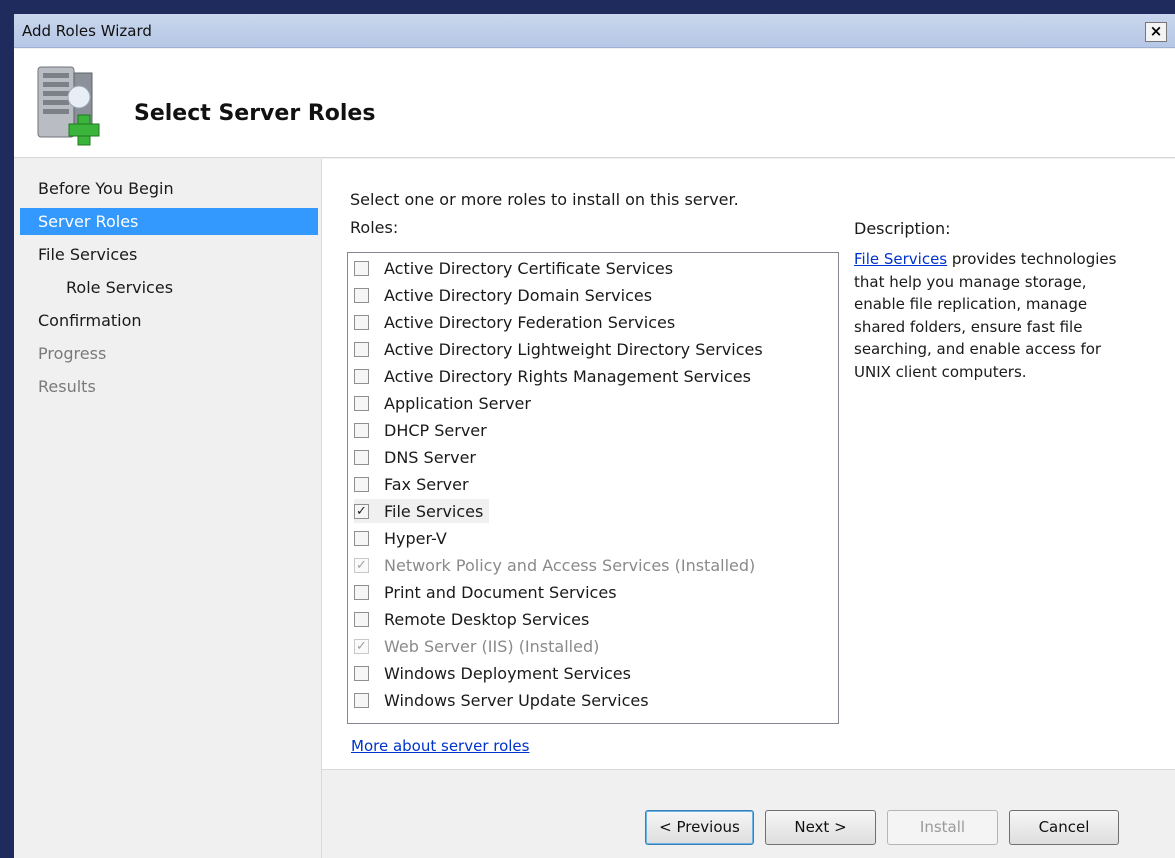  What do you see at coordinates (67, 386) in the screenshot?
I see `nav-item-results: Results` at bounding box center [67, 386].